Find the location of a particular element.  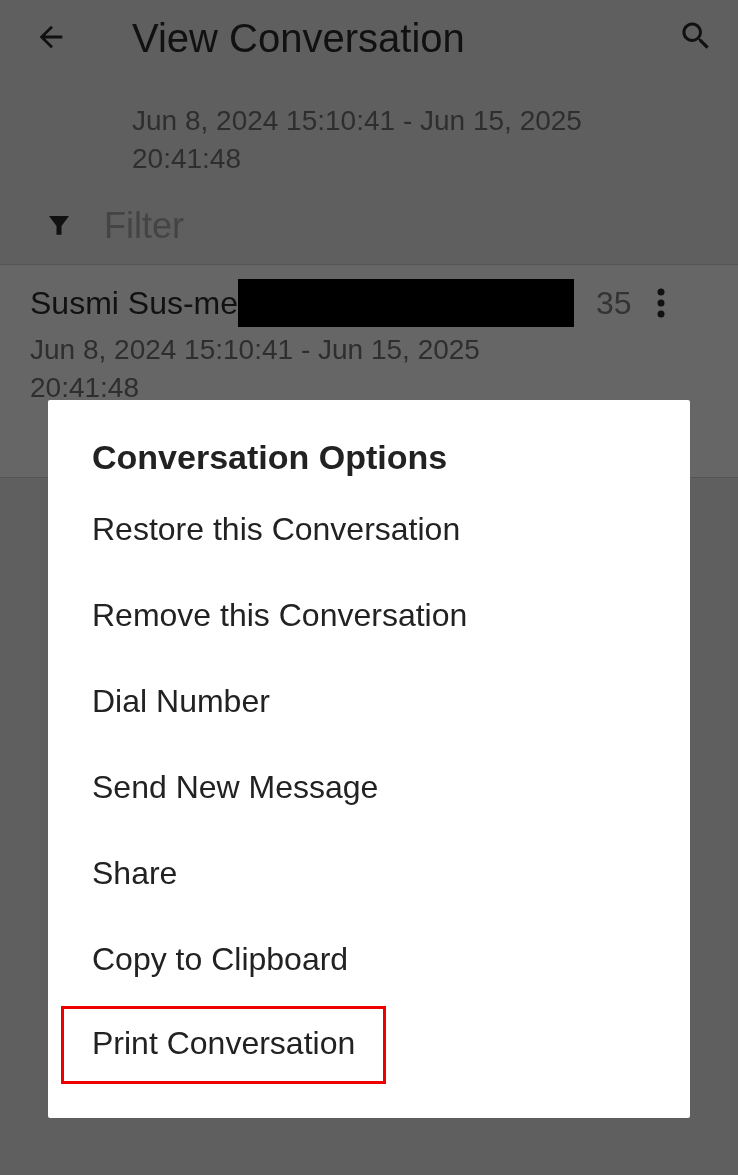

dialog-title: Conversation Options is located at coordinates (270, 457).